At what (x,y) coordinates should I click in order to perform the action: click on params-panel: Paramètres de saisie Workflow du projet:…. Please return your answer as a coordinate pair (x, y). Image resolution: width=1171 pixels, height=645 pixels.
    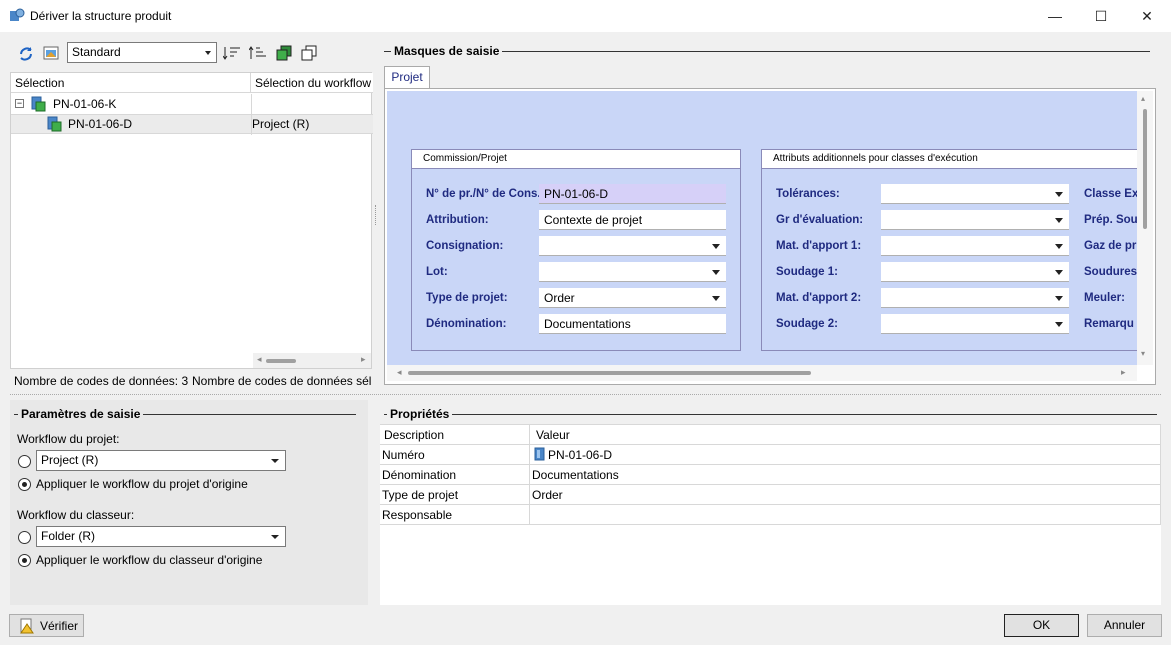
    Looking at the image, I should click on (189, 502).